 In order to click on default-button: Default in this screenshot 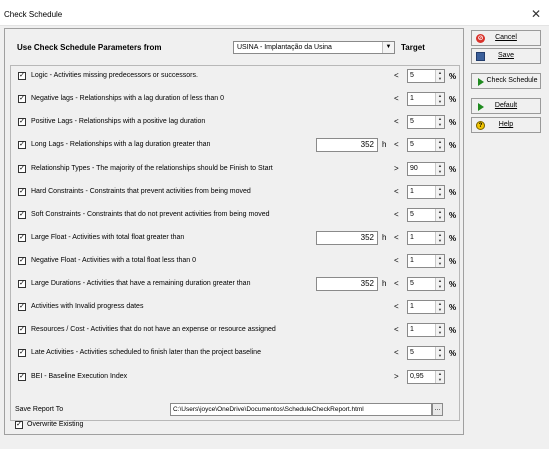, I will do `click(506, 106)`.